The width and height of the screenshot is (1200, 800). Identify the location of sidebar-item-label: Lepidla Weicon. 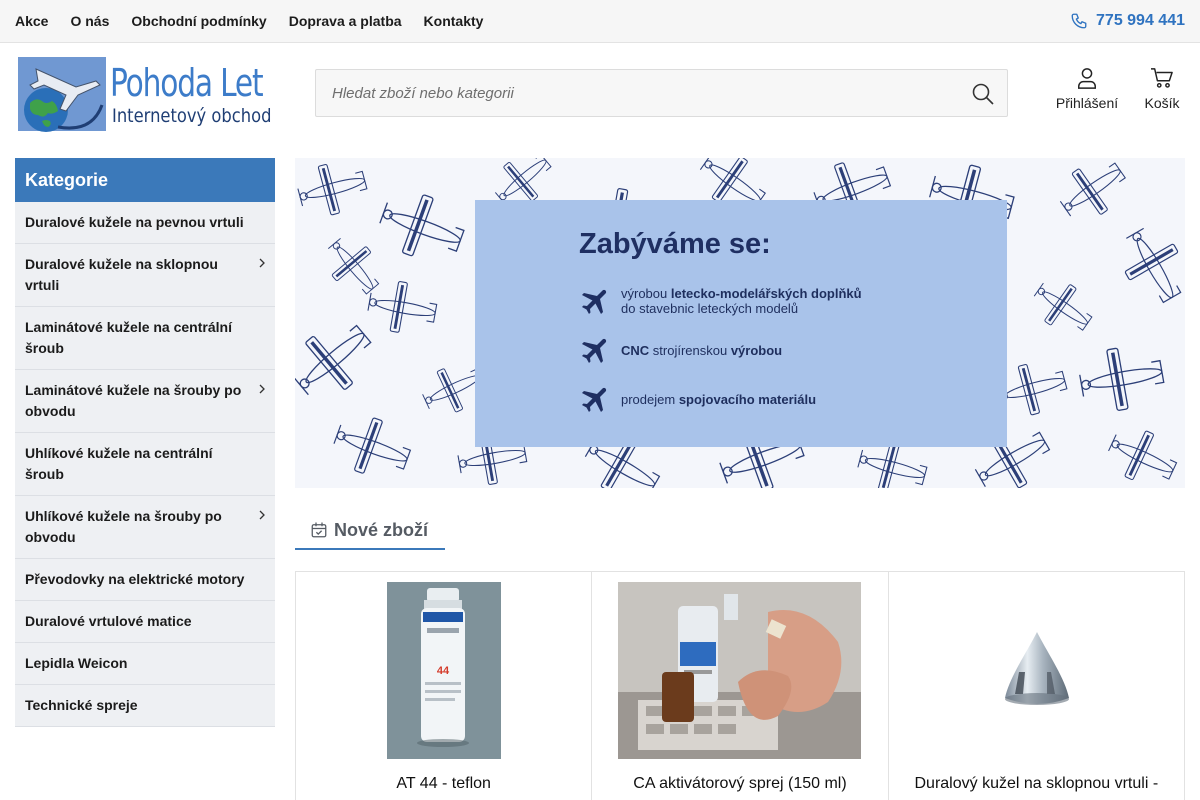
(76, 663).